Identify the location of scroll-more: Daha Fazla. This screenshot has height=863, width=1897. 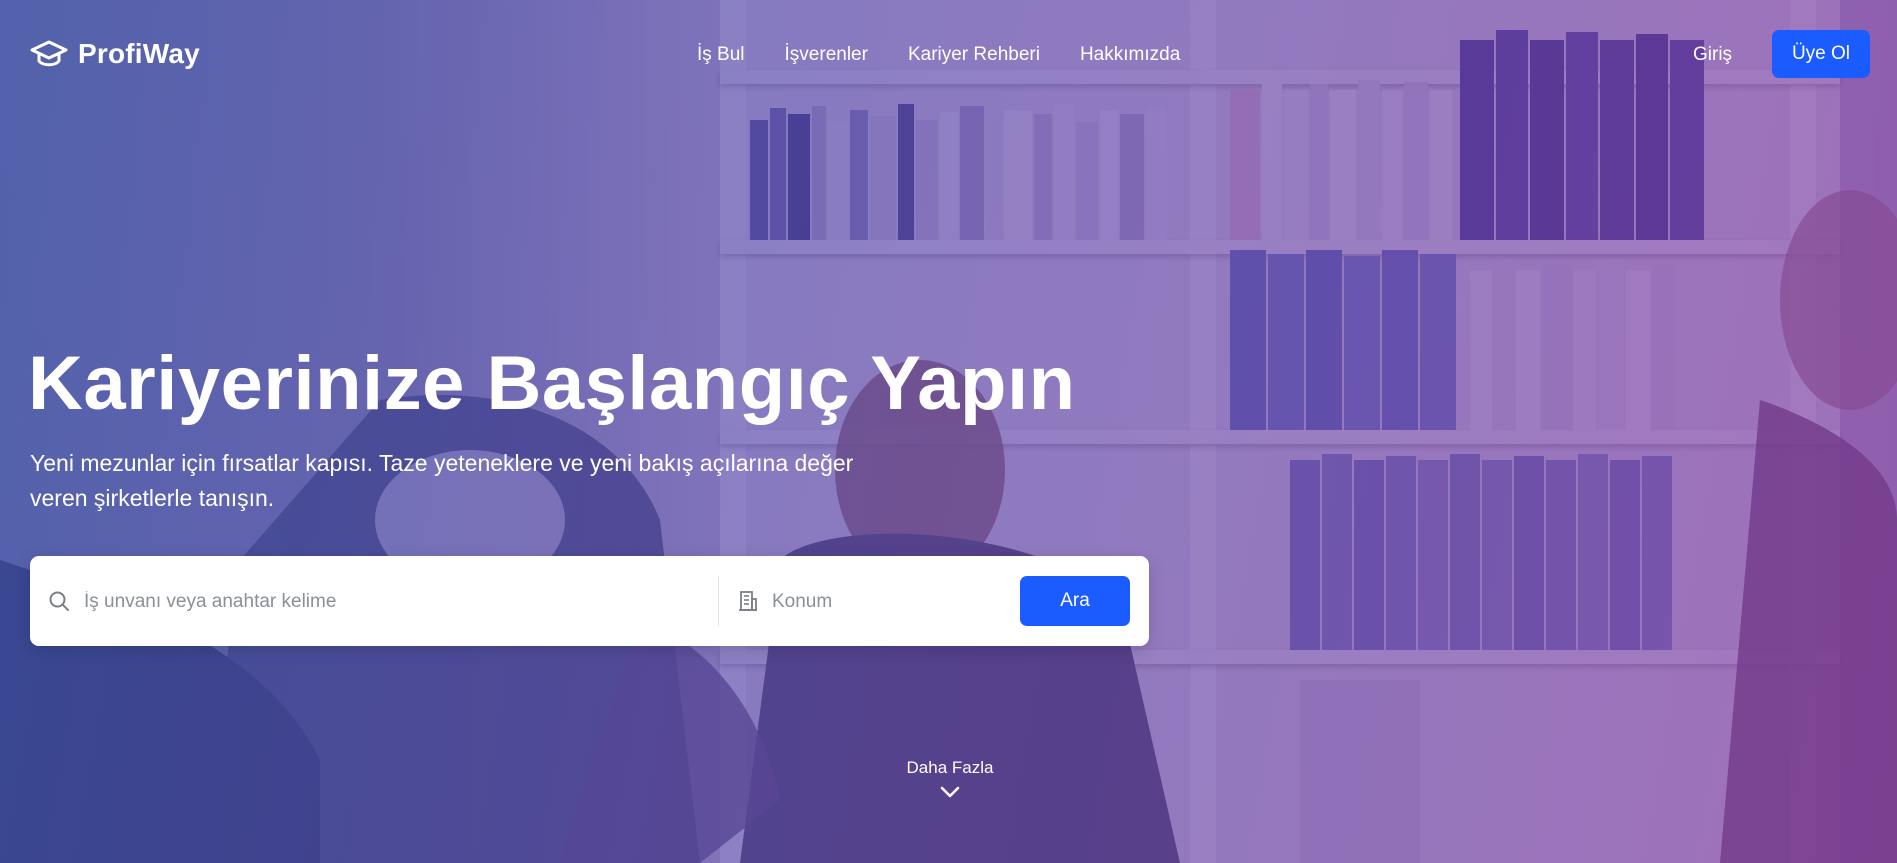
(950, 778).